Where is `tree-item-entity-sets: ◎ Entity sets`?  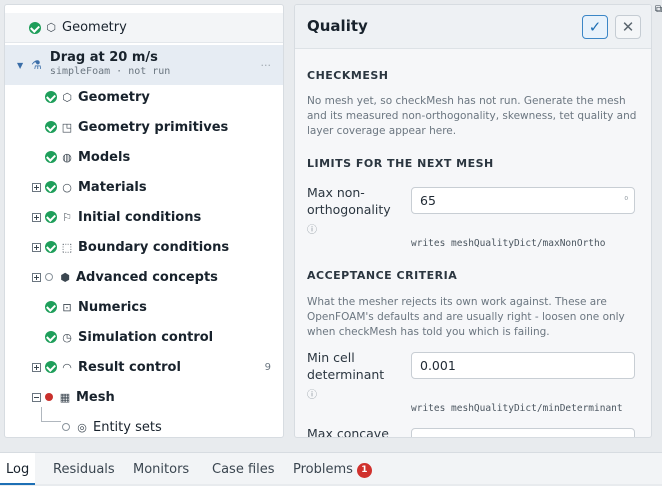 tree-item-entity-sets: ◎ Entity sets is located at coordinates (144, 424).